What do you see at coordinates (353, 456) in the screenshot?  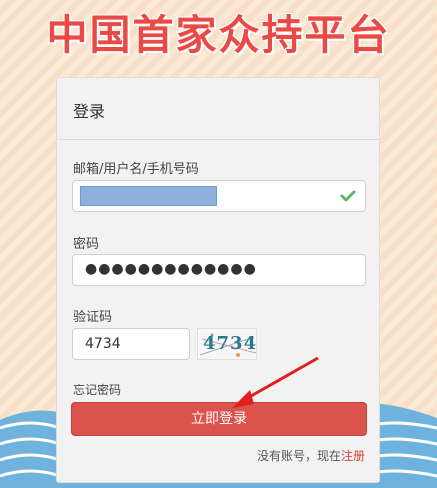 I see `register-link: 注册` at bounding box center [353, 456].